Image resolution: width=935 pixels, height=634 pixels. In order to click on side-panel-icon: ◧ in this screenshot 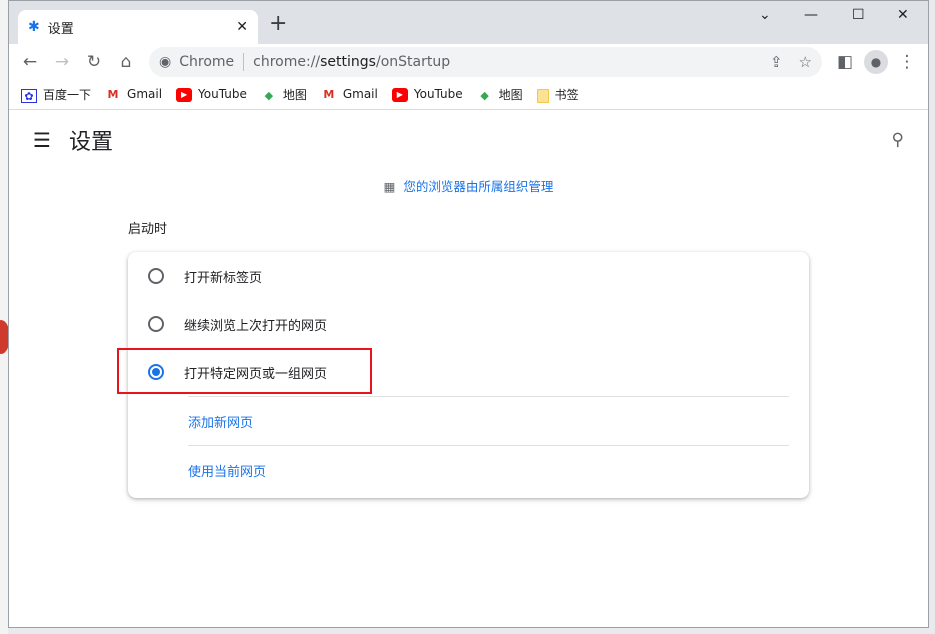, I will do `click(845, 62)`.